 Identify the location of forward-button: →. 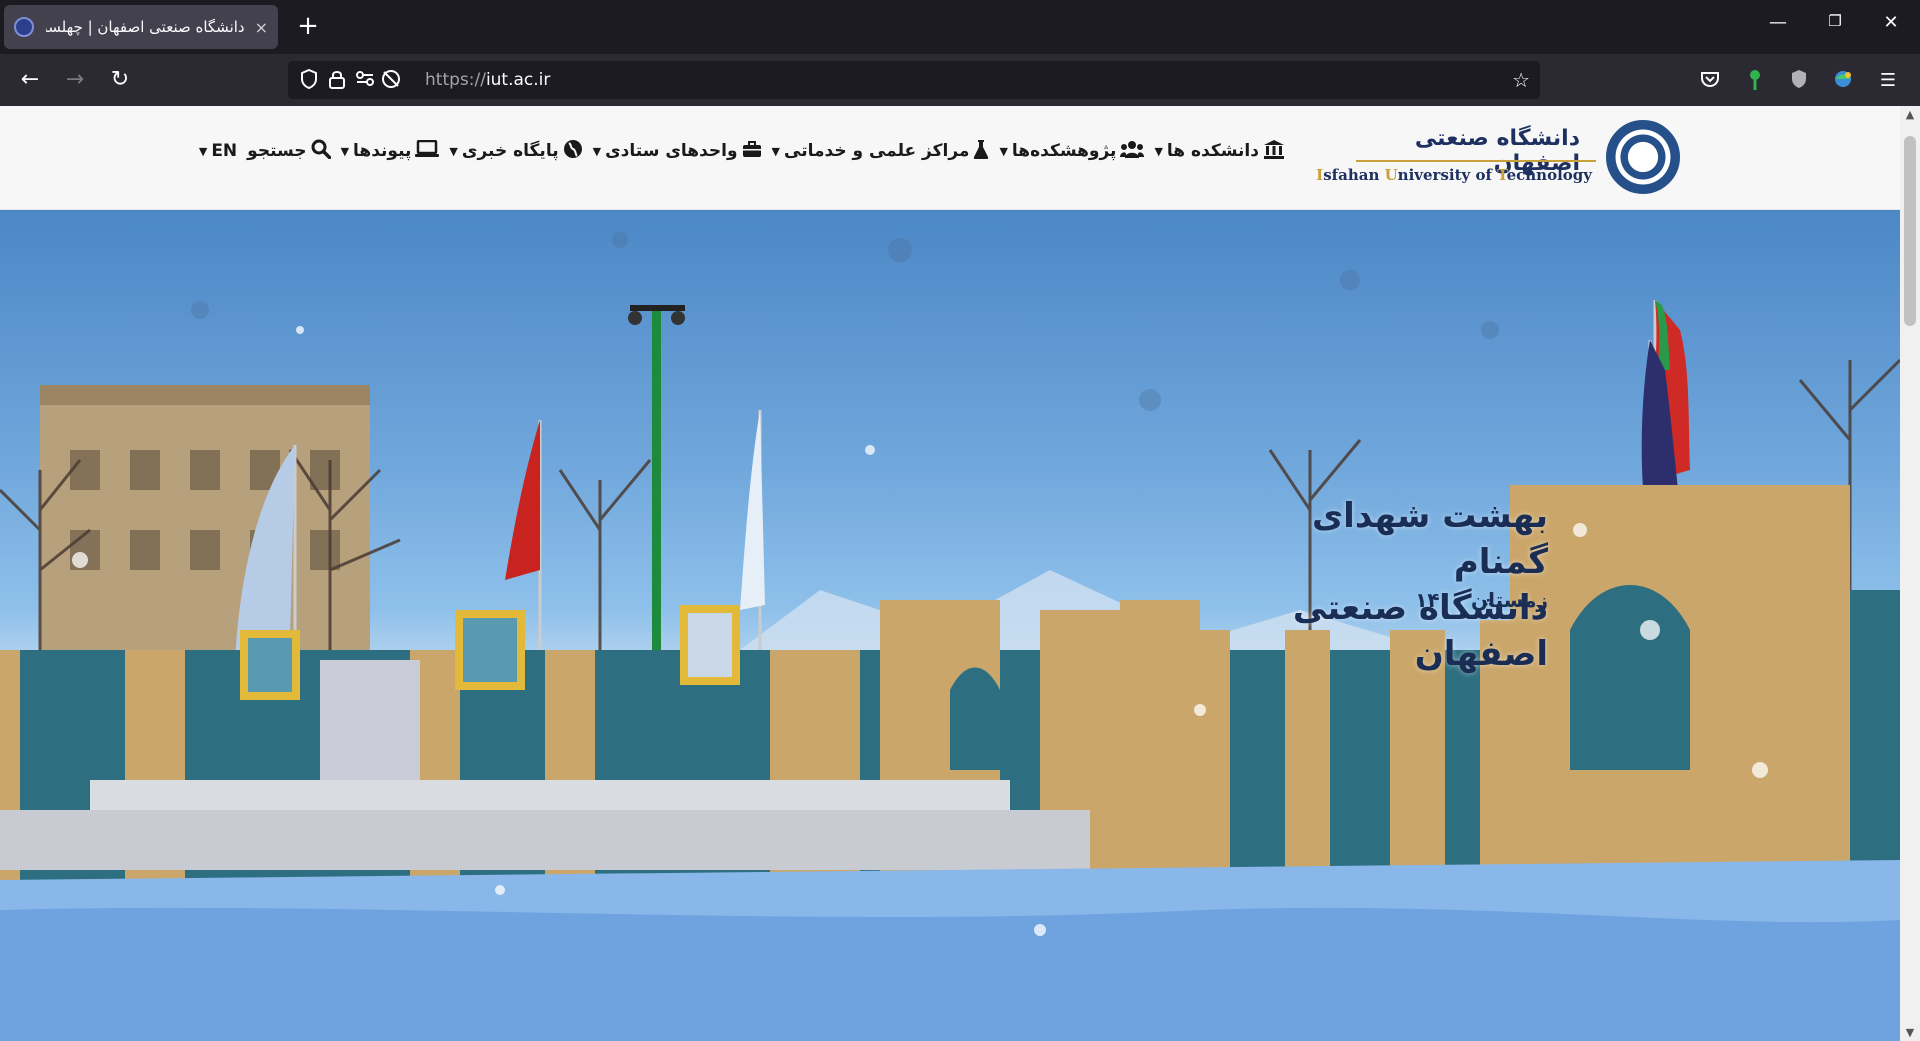
(75, 81).